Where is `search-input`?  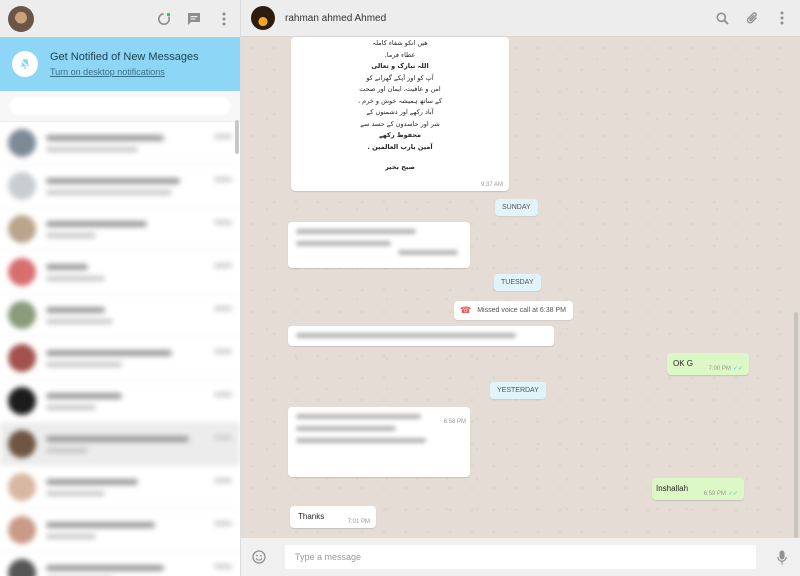 search-input is located at coordinates (120, 106).